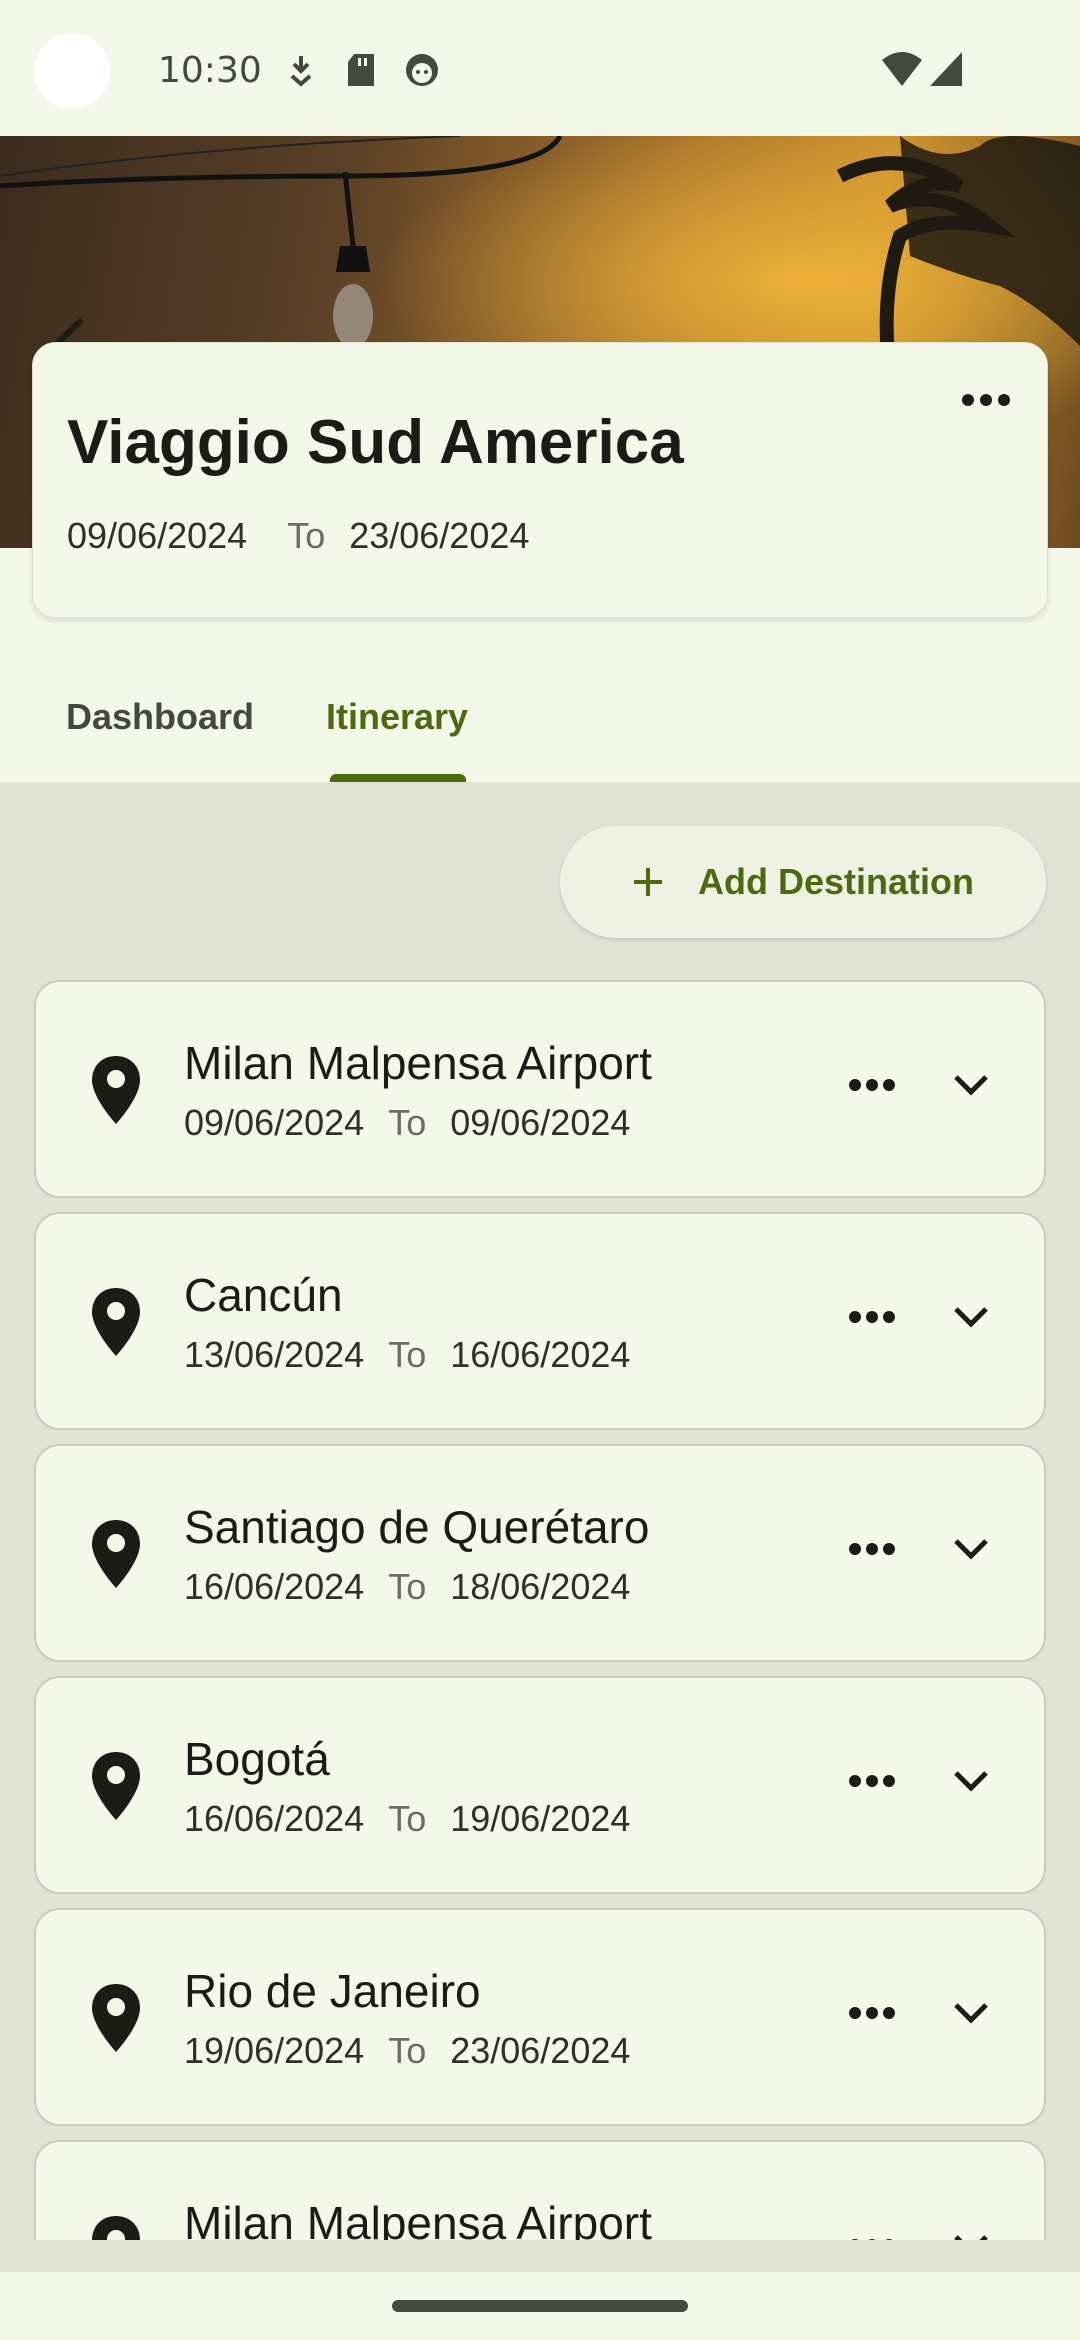  Describe the element at coordinates (274, 1354) in the screenshot. I see `destination-from-date: 13/06/2024` at that location.